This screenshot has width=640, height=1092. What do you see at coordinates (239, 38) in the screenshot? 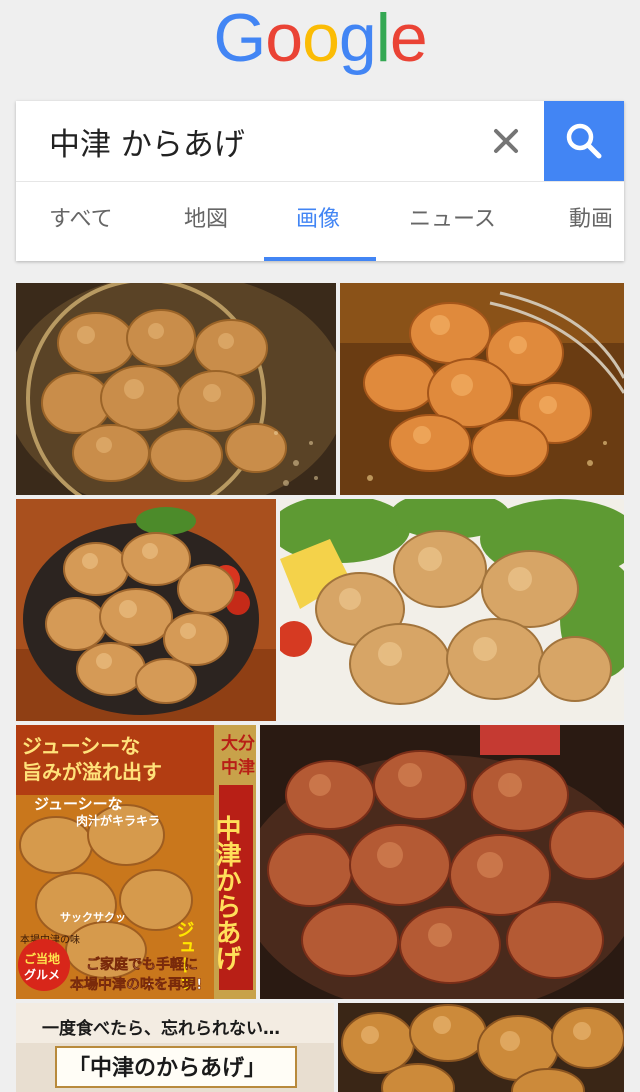
I see `logo-letter: G` at bounding box center [239, 38].